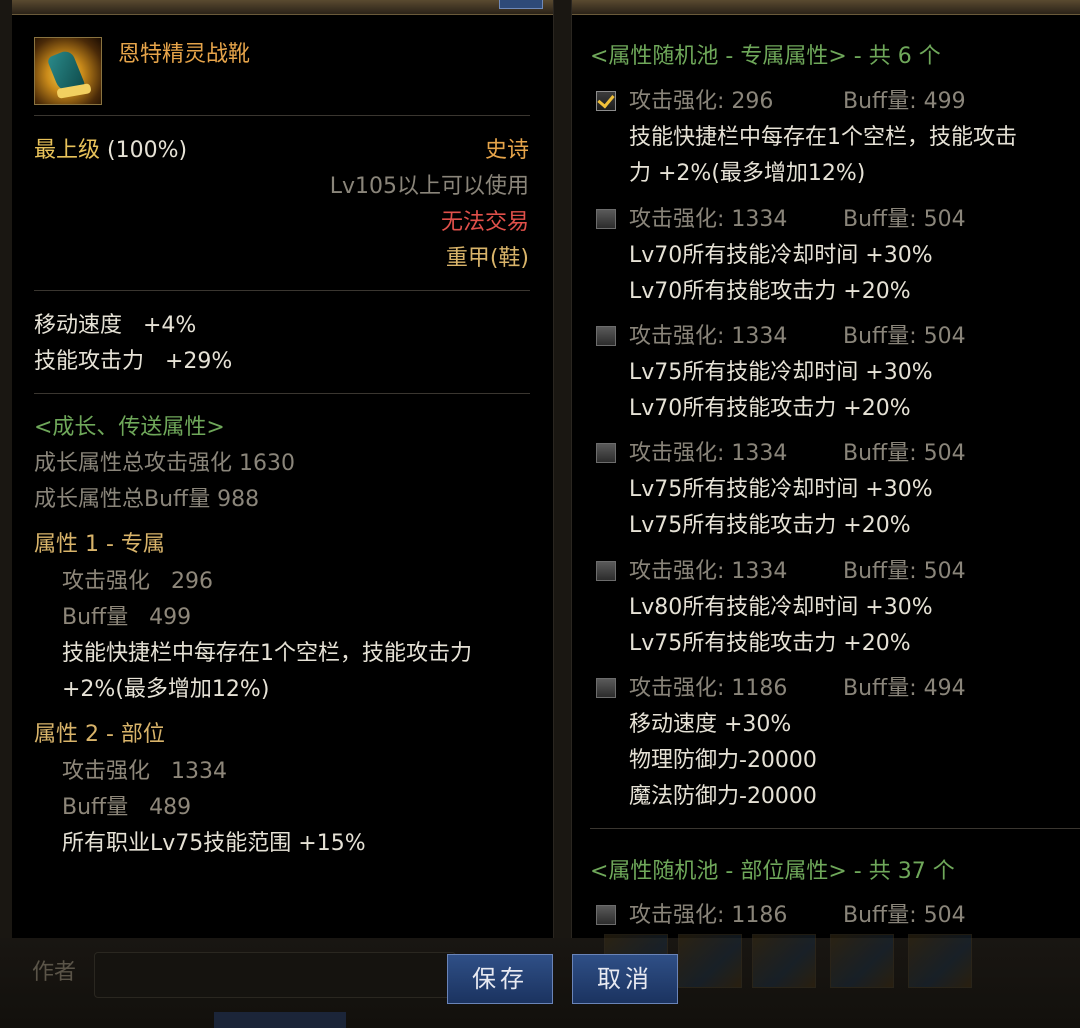  I want to click on pool-item-buff: Buff量: 499, so click(904, 101).